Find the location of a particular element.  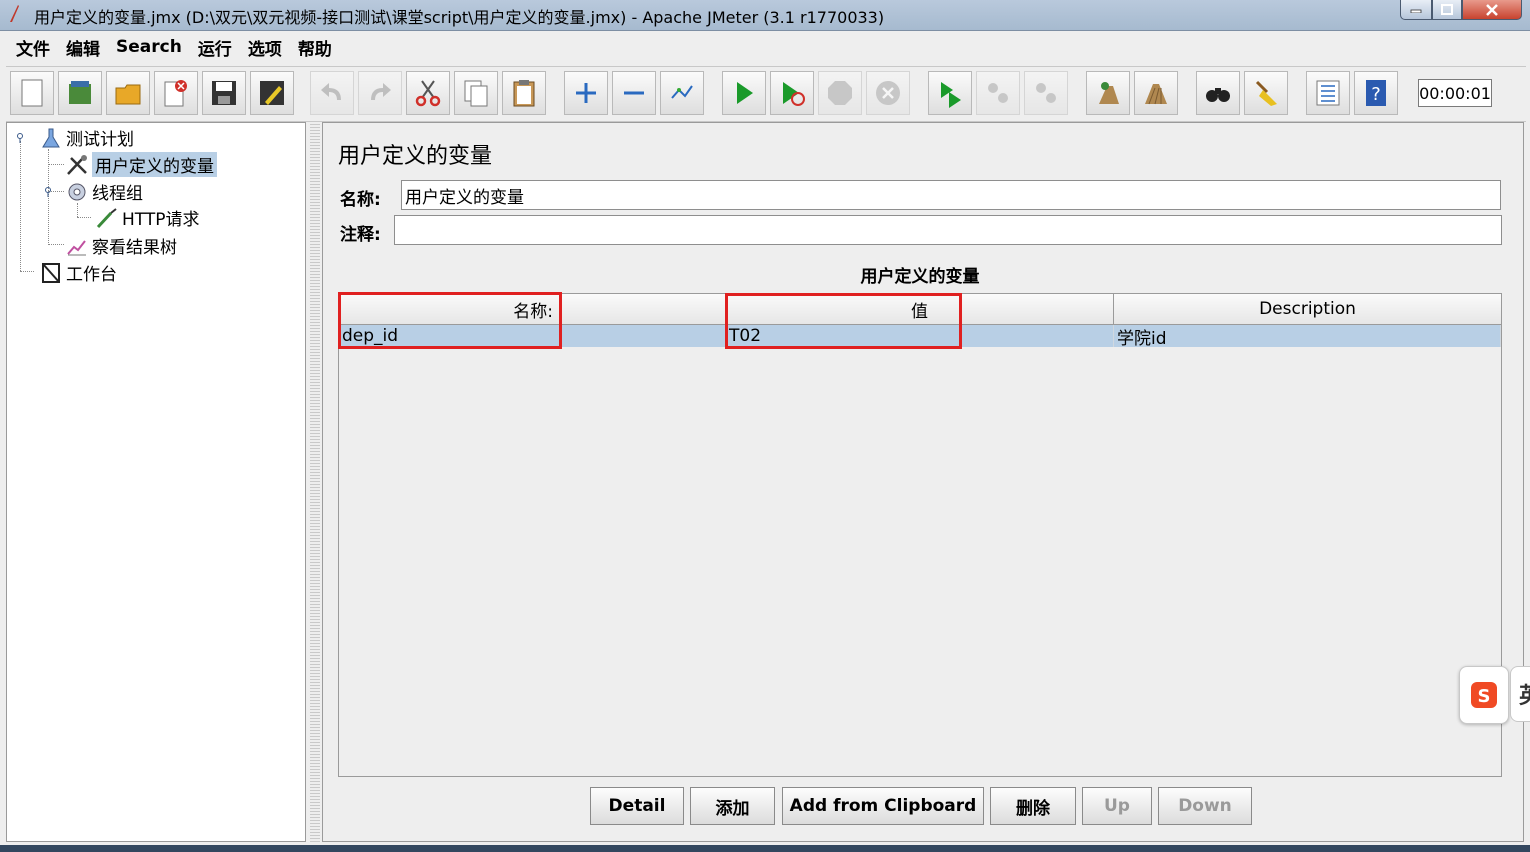

delete-button: 删除 is located at coordinates (1033, 806).